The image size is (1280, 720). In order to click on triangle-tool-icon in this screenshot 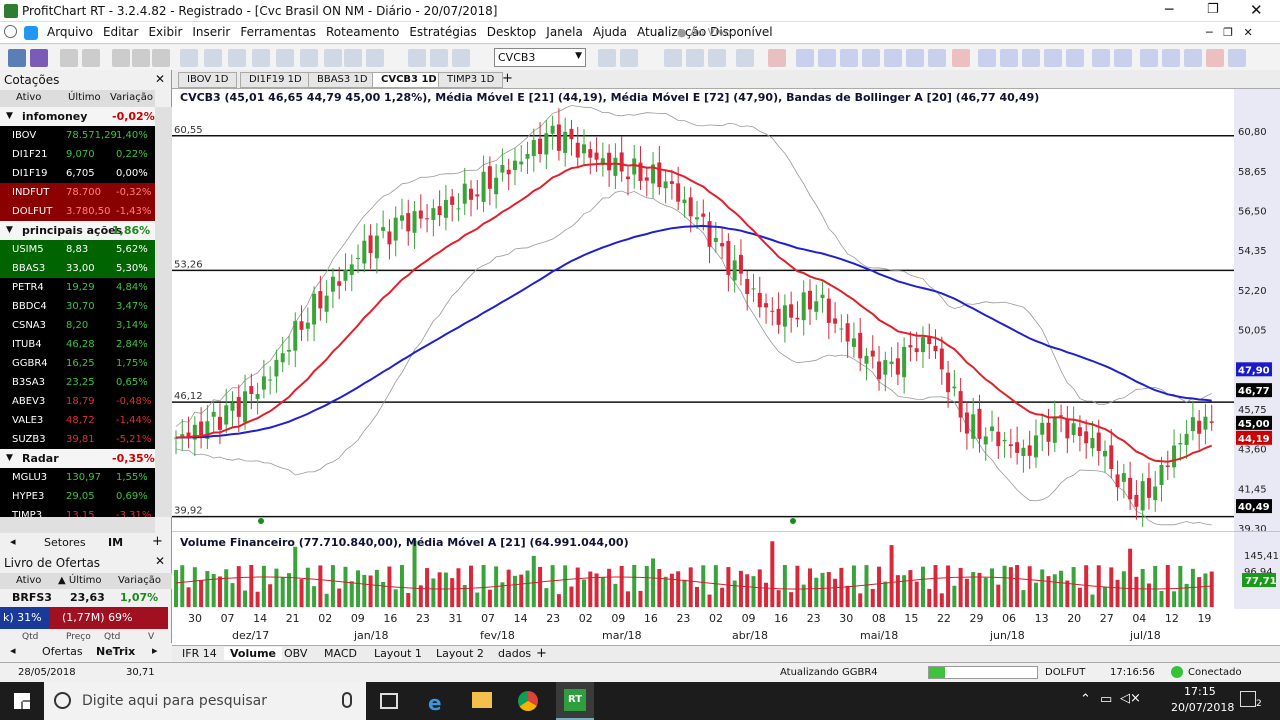, I will do `click(937, 58)`.